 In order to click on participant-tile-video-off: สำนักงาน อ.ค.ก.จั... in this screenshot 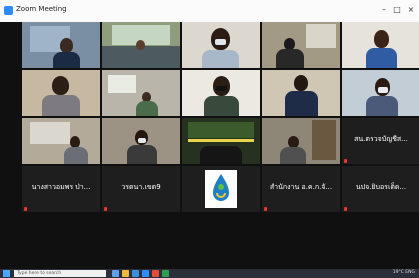, I will do `click(301, 189)`.